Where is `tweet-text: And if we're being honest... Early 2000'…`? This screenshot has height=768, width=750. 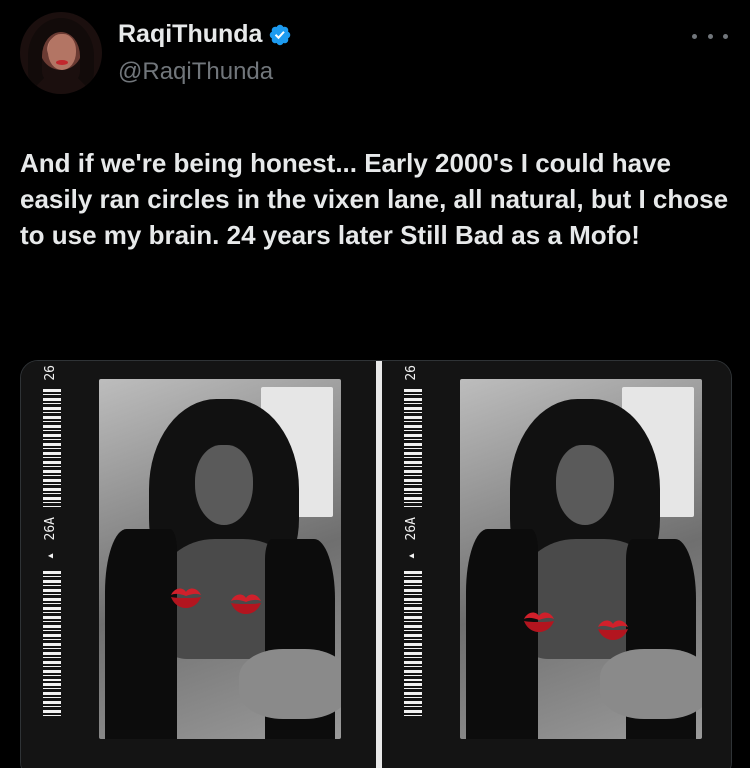 tweet-text: And if we're being honest... Early 2000'… is located at coordinates (374, 199).